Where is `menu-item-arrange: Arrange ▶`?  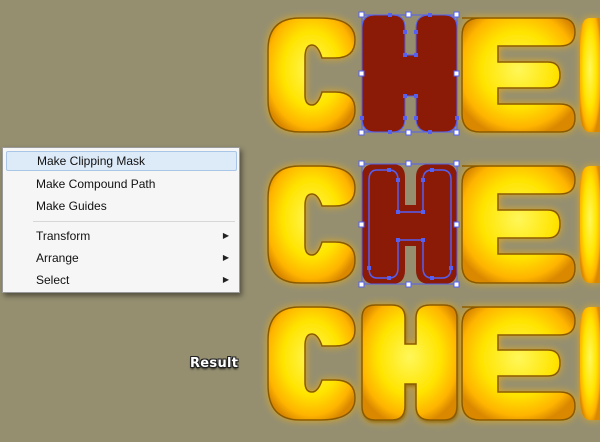
menu-item-arrange: Arrange ▶ is located at coordinates (121, 258).